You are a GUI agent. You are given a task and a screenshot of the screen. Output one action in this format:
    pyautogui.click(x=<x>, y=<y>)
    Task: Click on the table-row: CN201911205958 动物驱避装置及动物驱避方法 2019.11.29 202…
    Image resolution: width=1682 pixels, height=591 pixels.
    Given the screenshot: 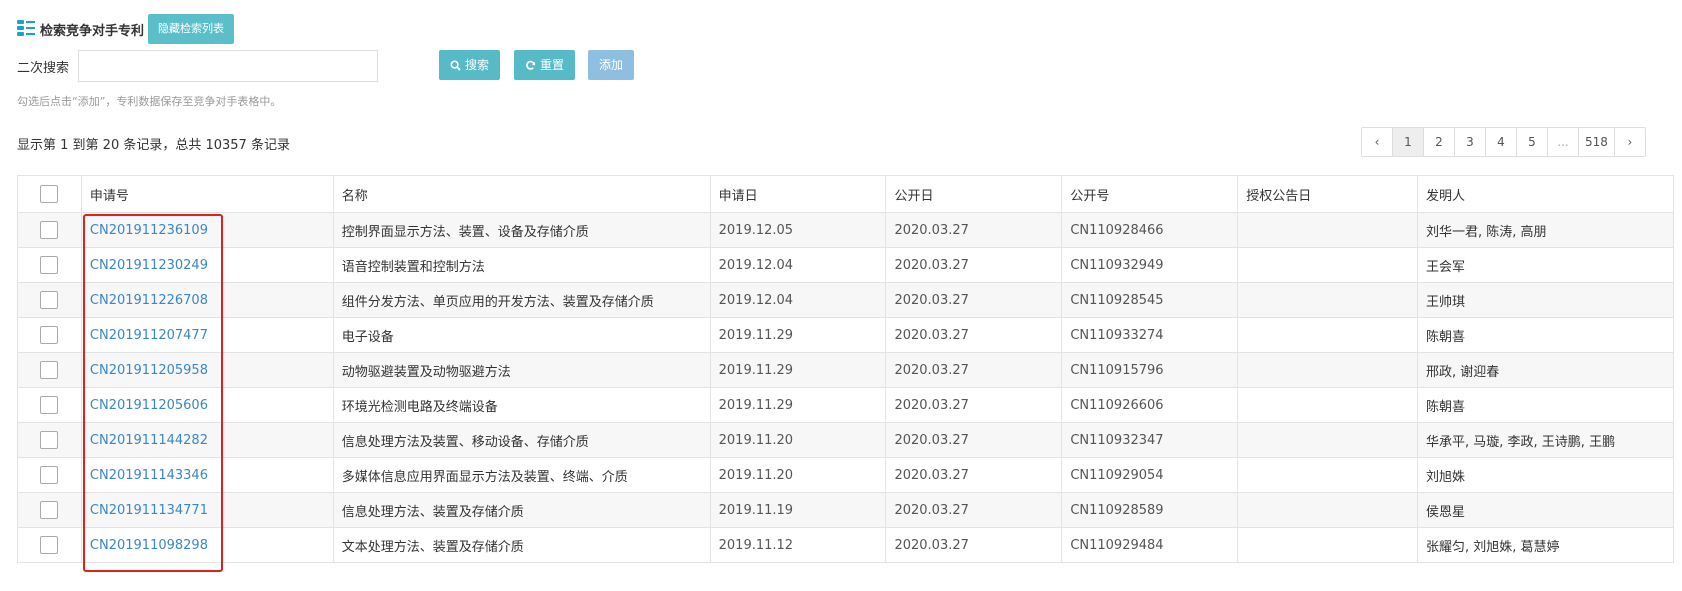 What is the action you would take?
    pyautogui.click(x=845, y=370)
    